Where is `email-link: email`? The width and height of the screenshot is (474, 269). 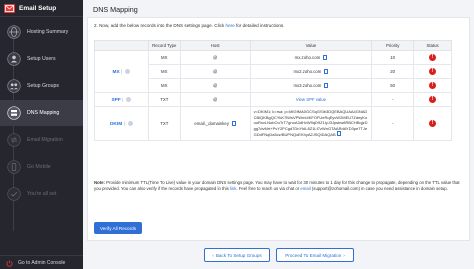 email-link: email is located at coordinates (305, 188).